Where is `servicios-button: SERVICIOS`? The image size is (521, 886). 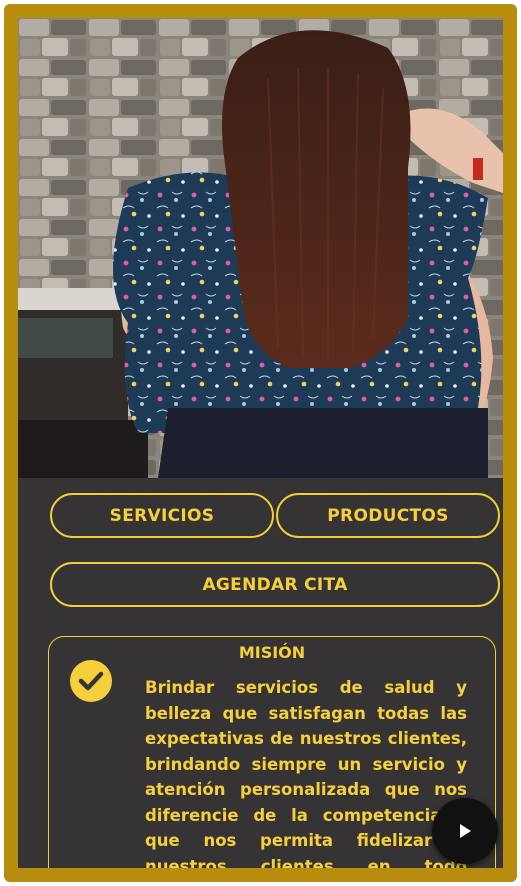
servicios-button: SERVICIOS is located at coordinates (162, 515).